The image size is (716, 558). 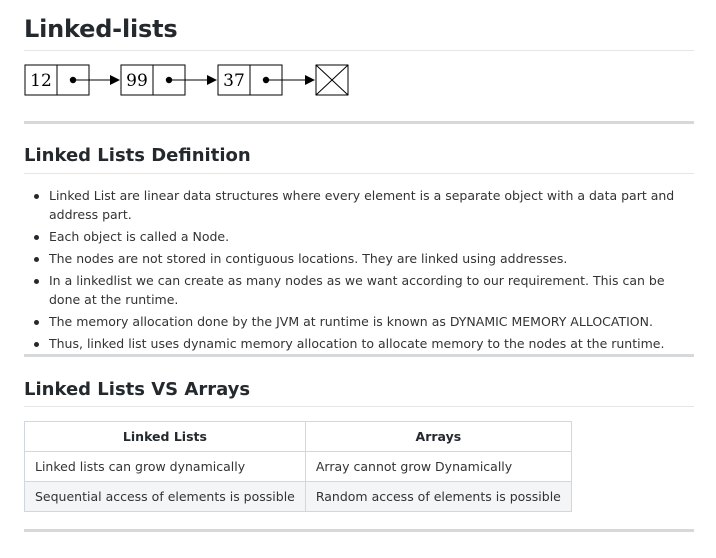 I want to click on title-divider, so click(x=359, y=50).